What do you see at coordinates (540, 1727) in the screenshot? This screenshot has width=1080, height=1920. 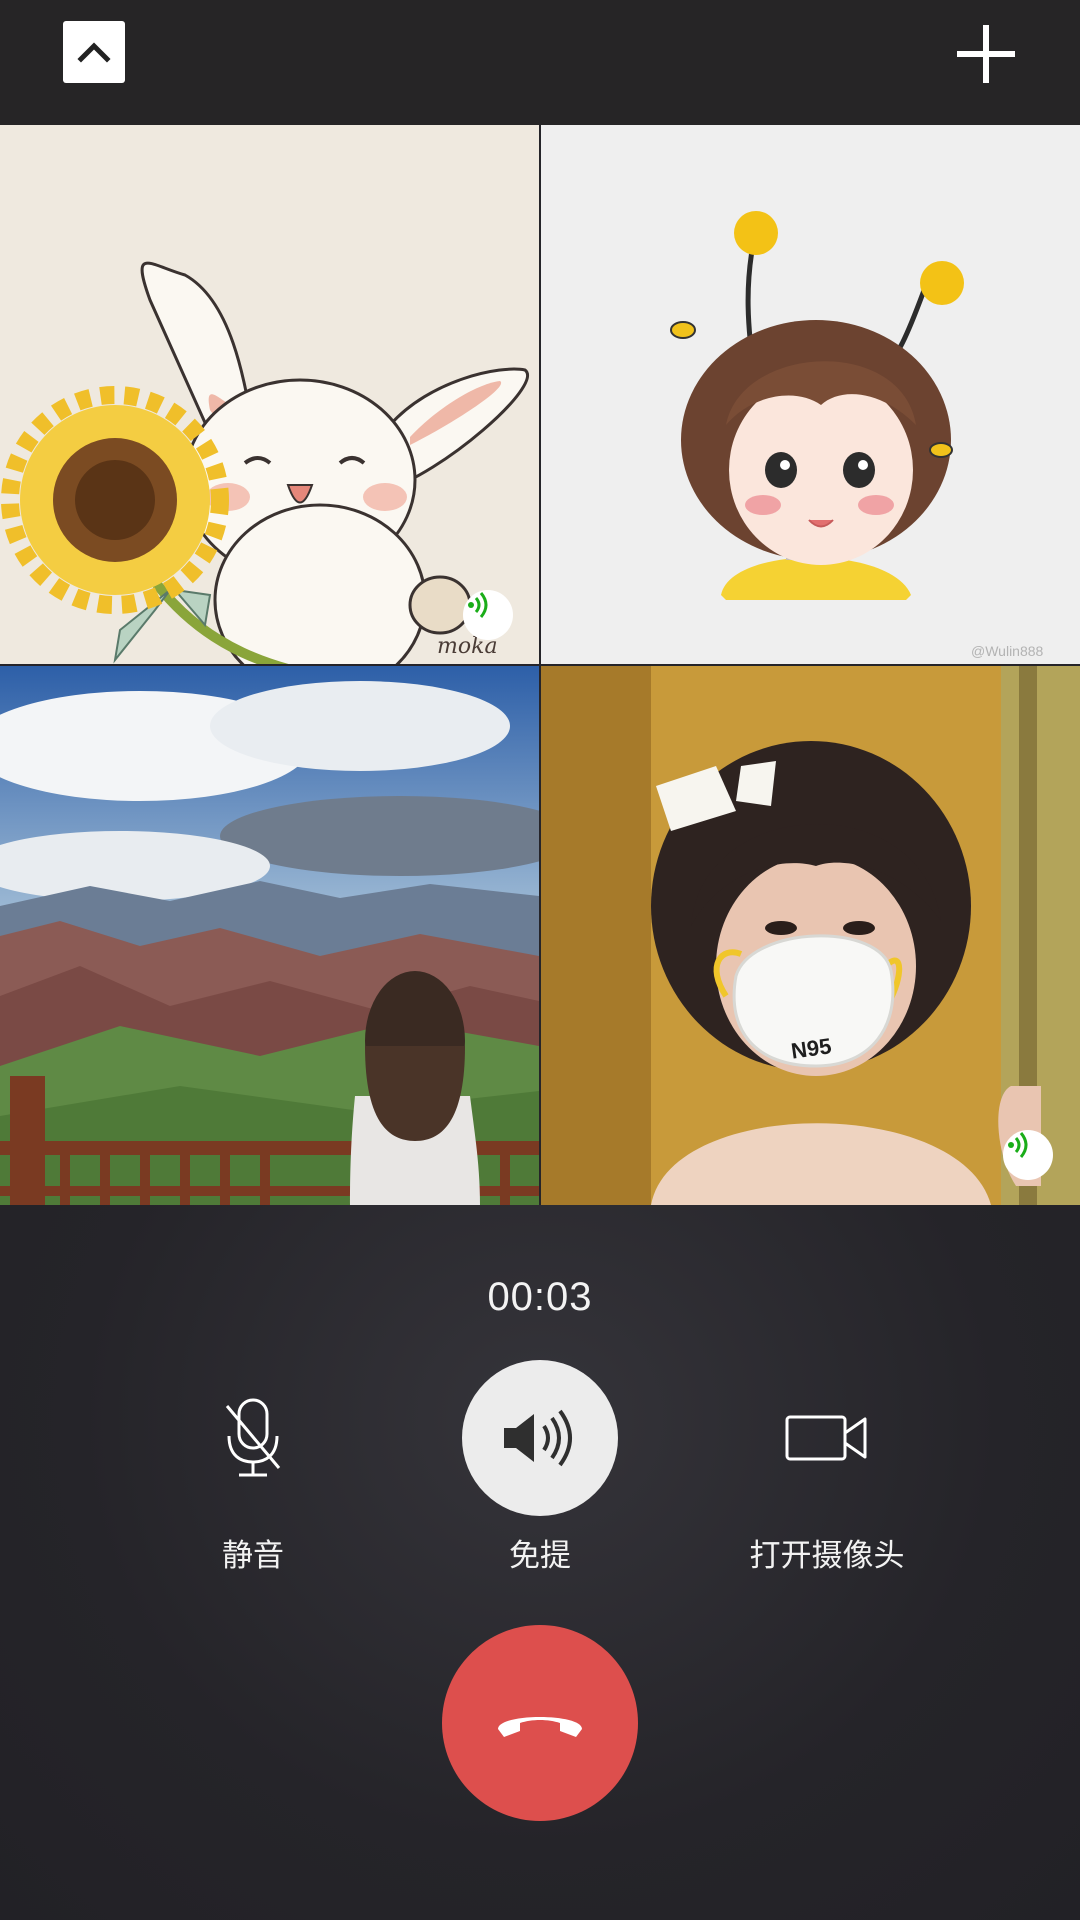 I see `phone-hangup-icon` at bounding box center [540, 1727].